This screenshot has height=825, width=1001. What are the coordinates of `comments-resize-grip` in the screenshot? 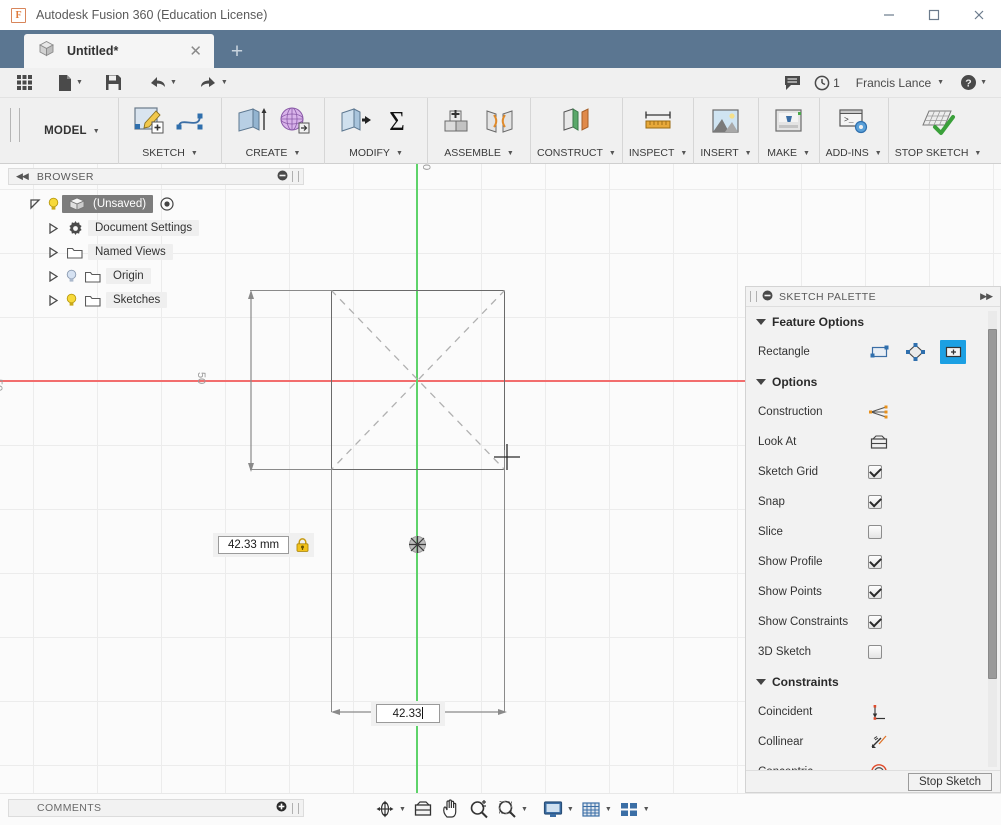 It's located at (295, 808).